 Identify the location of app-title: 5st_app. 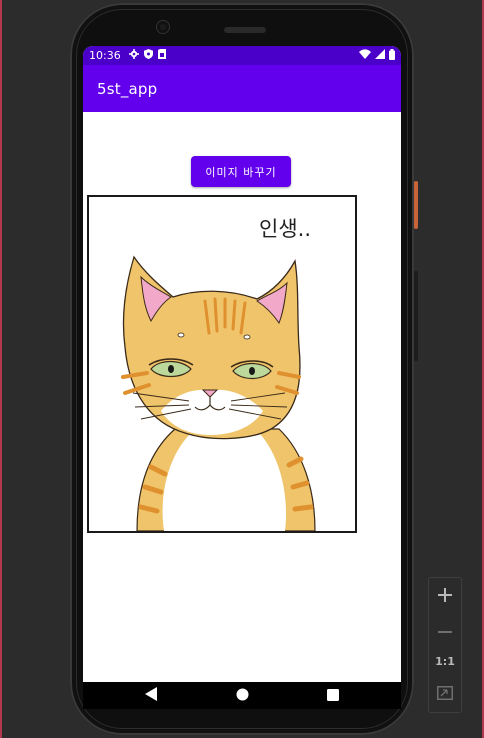
(127, 88).